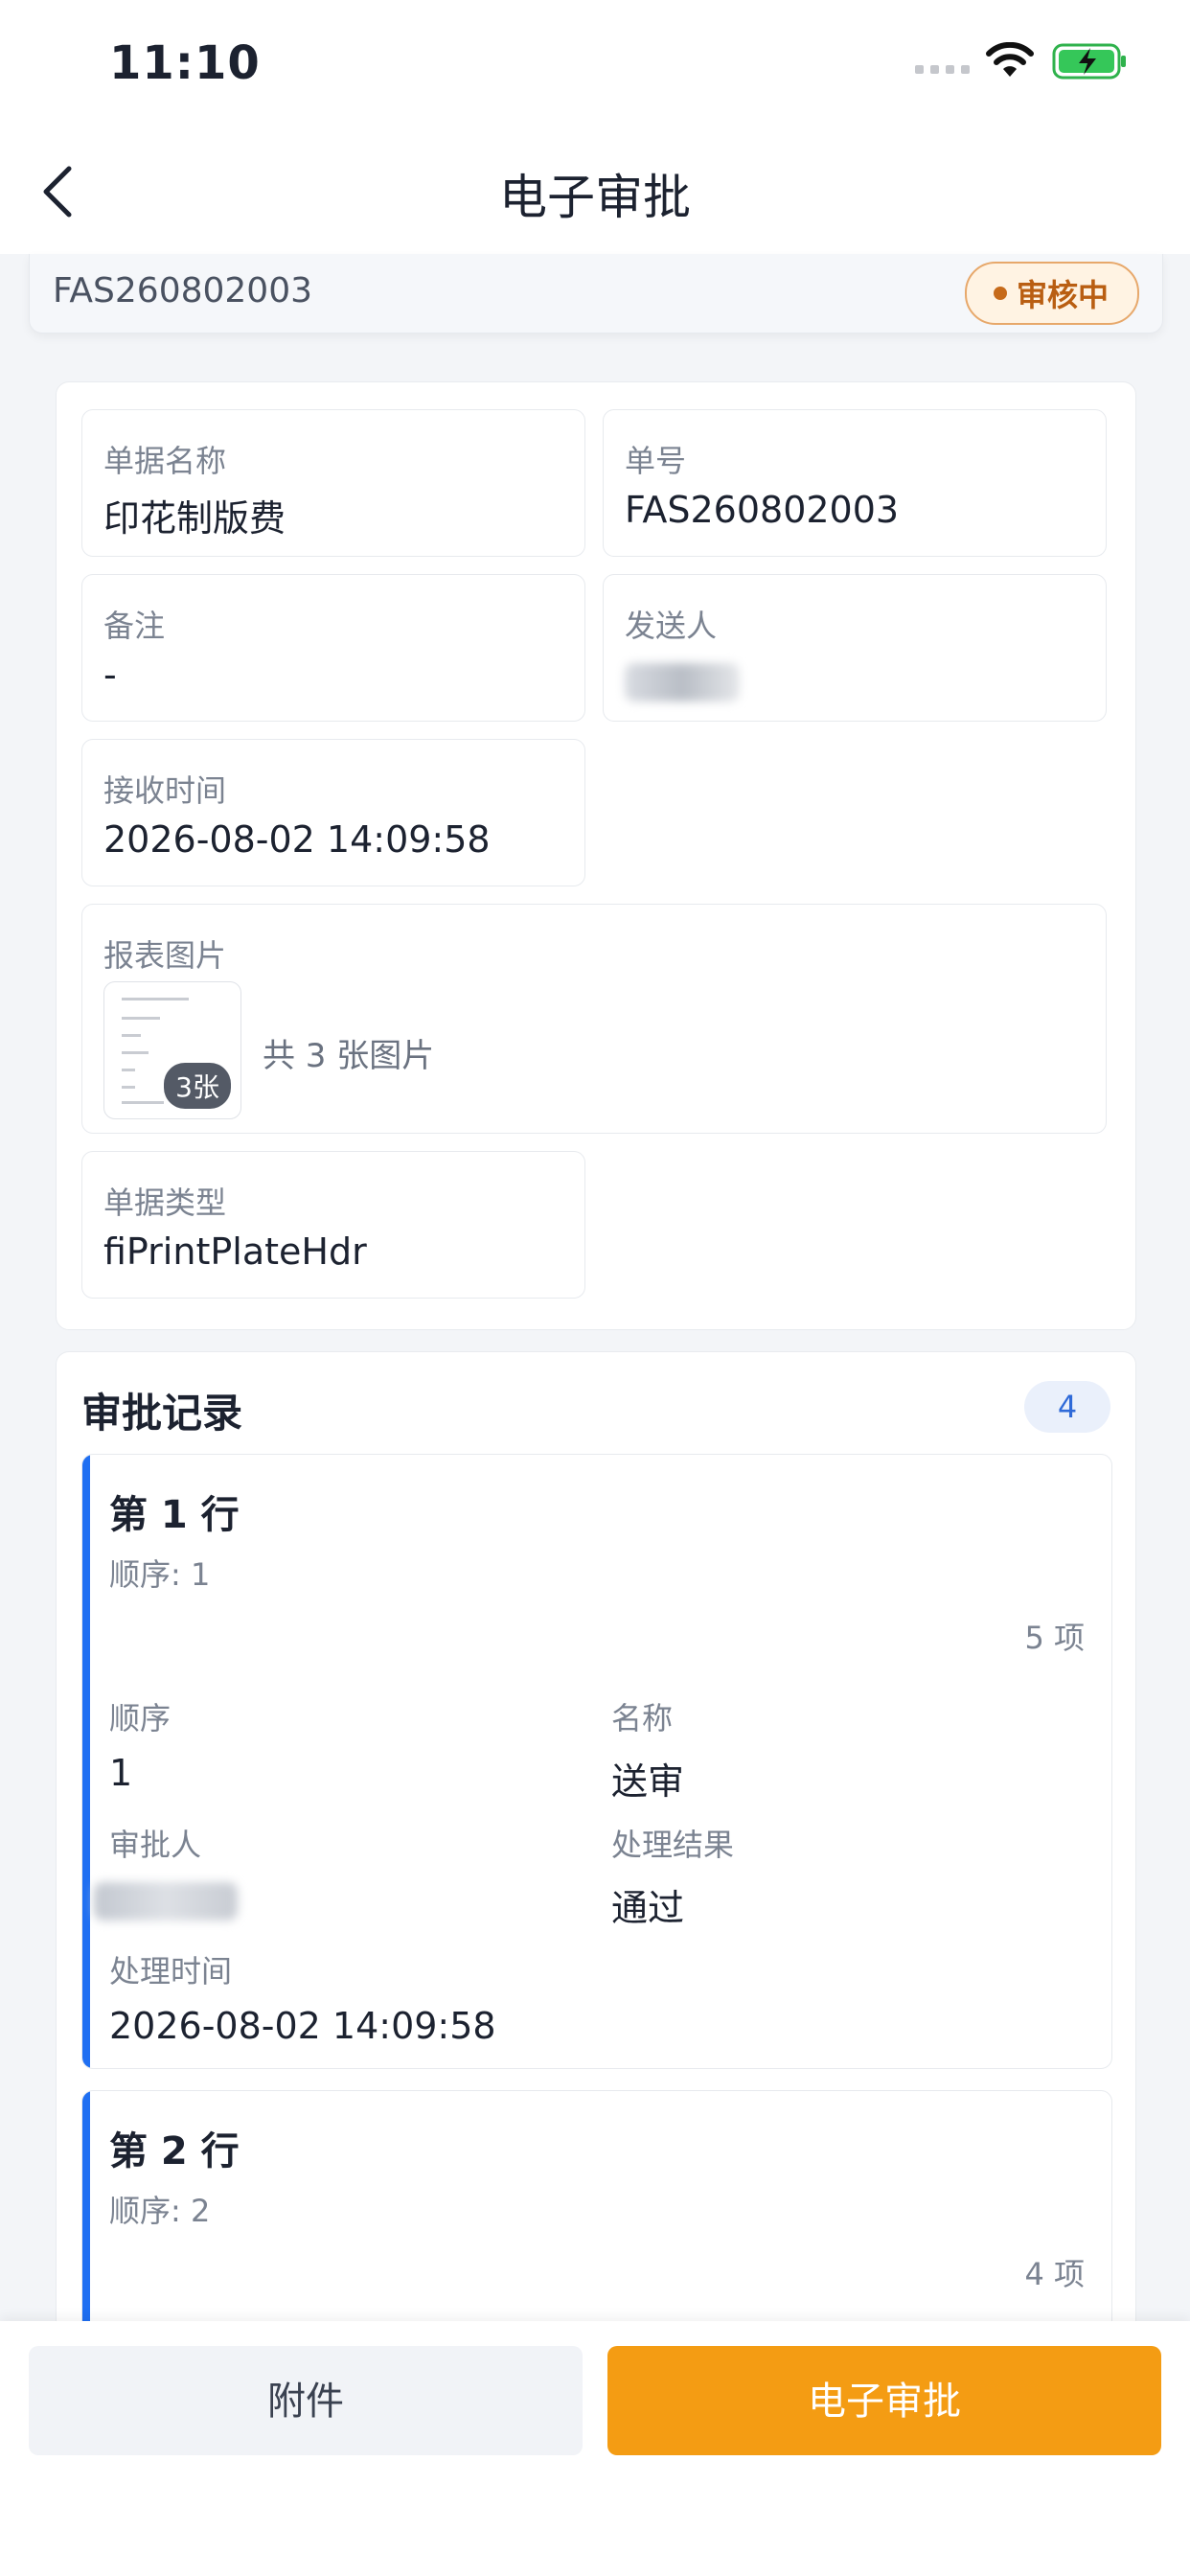  Describe the element at coordinates (594, 1019) in the screenshot. I see `field-report-images: 报表图片 3张 共 3 张图片` at that location.